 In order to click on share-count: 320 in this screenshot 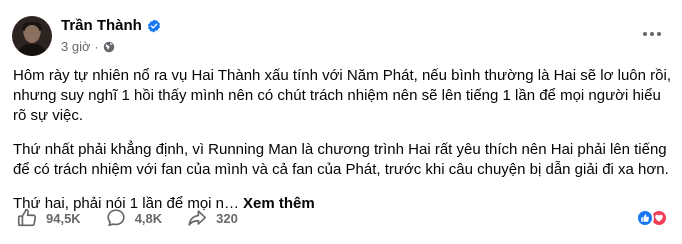, I will do `click(227, 218)`.